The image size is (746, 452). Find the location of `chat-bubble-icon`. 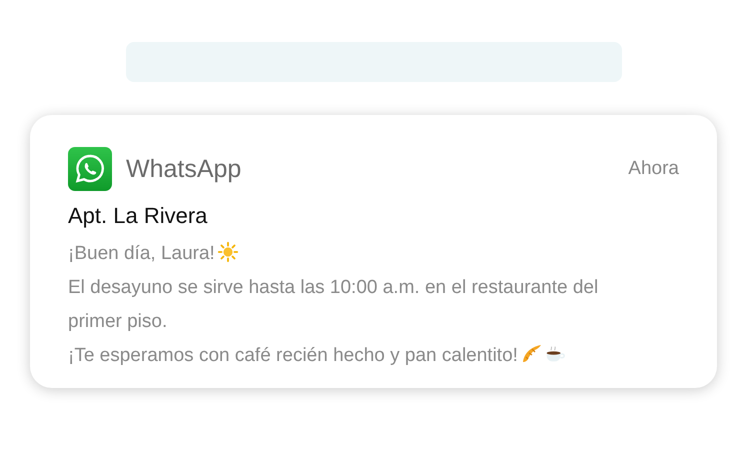

chat-bubble-icon is located at coordinates (90, 169).